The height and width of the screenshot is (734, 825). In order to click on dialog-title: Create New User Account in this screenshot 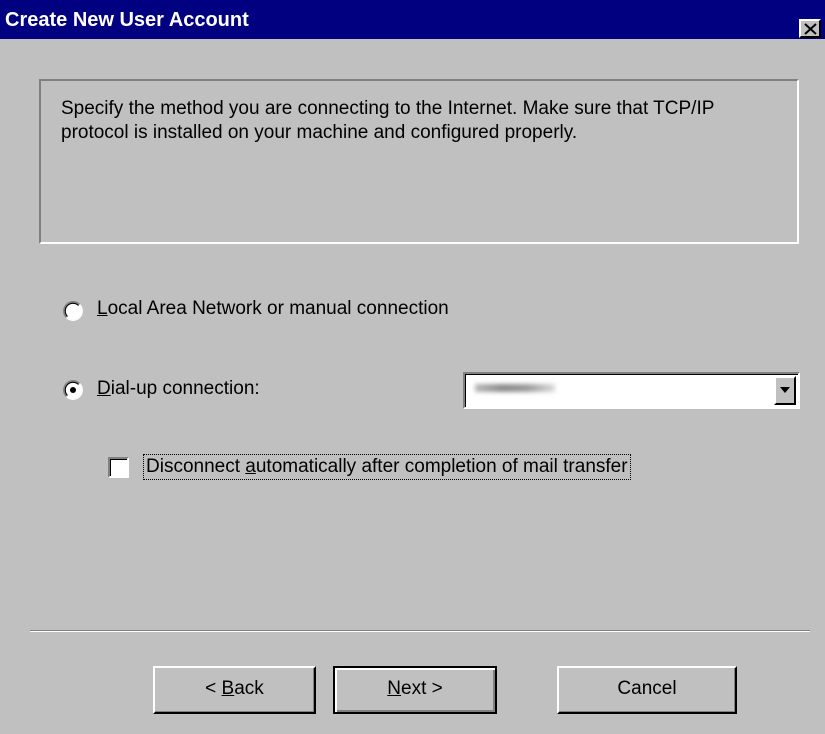, I will do `click(127, 20)`.